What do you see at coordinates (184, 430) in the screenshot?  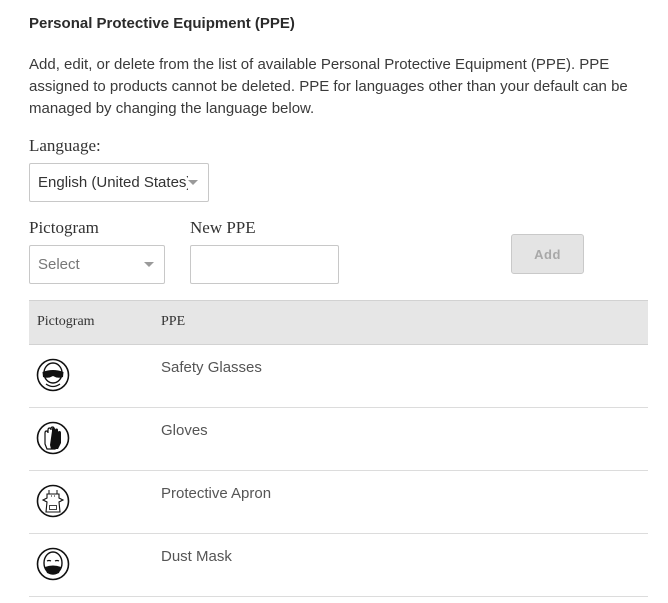 I see `ppe-name: Gloves` at bounding box center [184, 430].